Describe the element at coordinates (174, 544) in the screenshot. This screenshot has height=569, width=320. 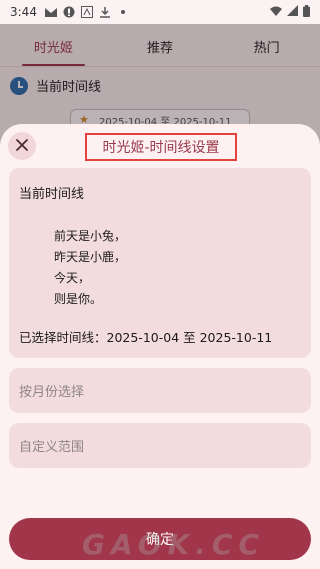
I see `watermark: GAOK.CC` at that location.